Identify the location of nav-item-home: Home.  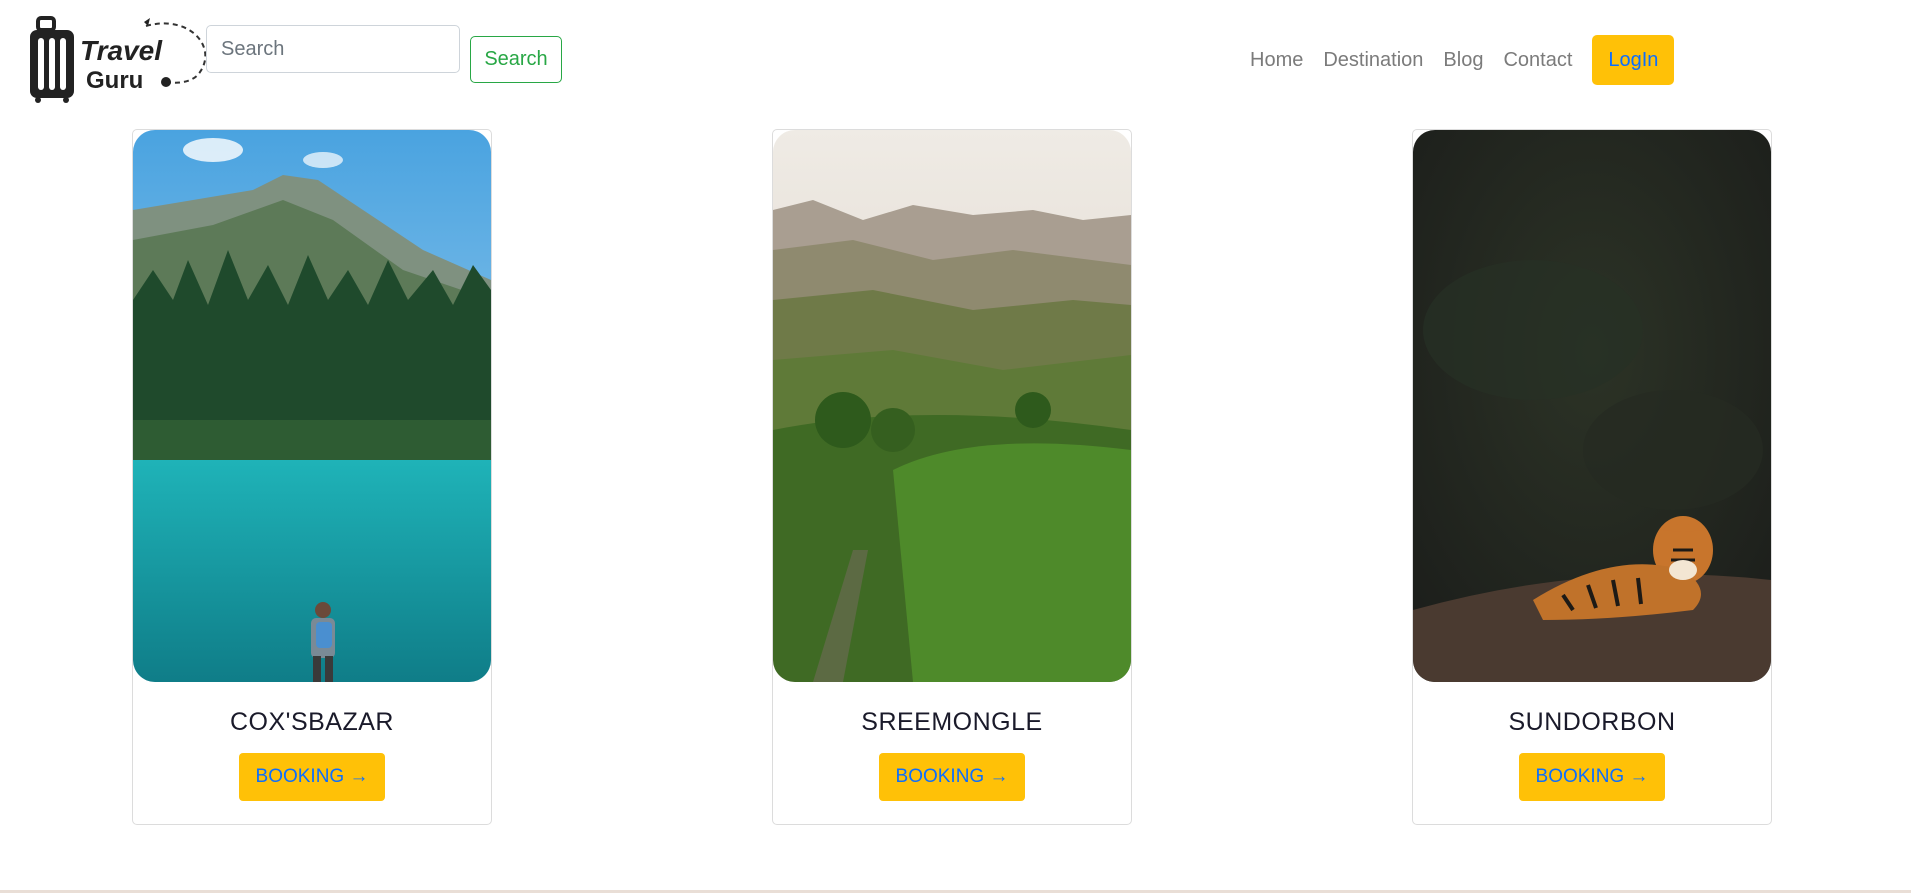
(1276, 60).